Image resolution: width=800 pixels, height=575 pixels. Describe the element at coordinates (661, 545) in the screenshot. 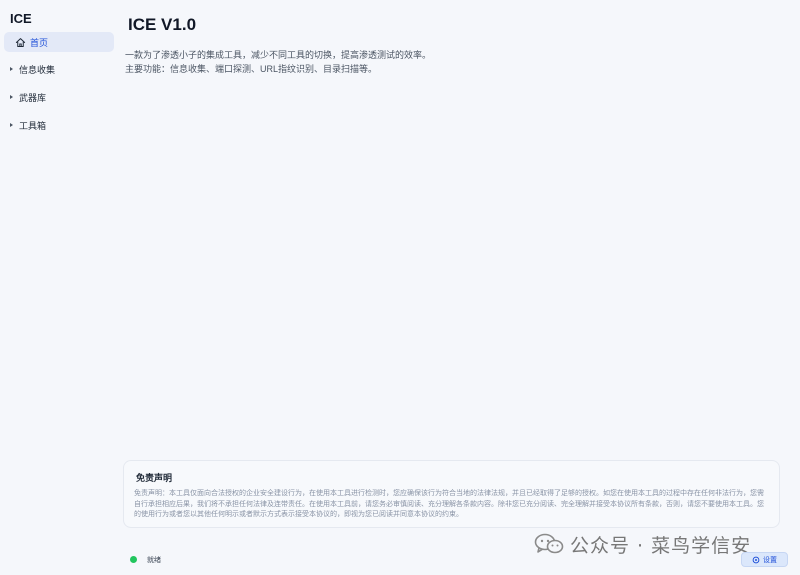

I see `watermark-text: 公众号 · 菜鸟学信安` at that location.